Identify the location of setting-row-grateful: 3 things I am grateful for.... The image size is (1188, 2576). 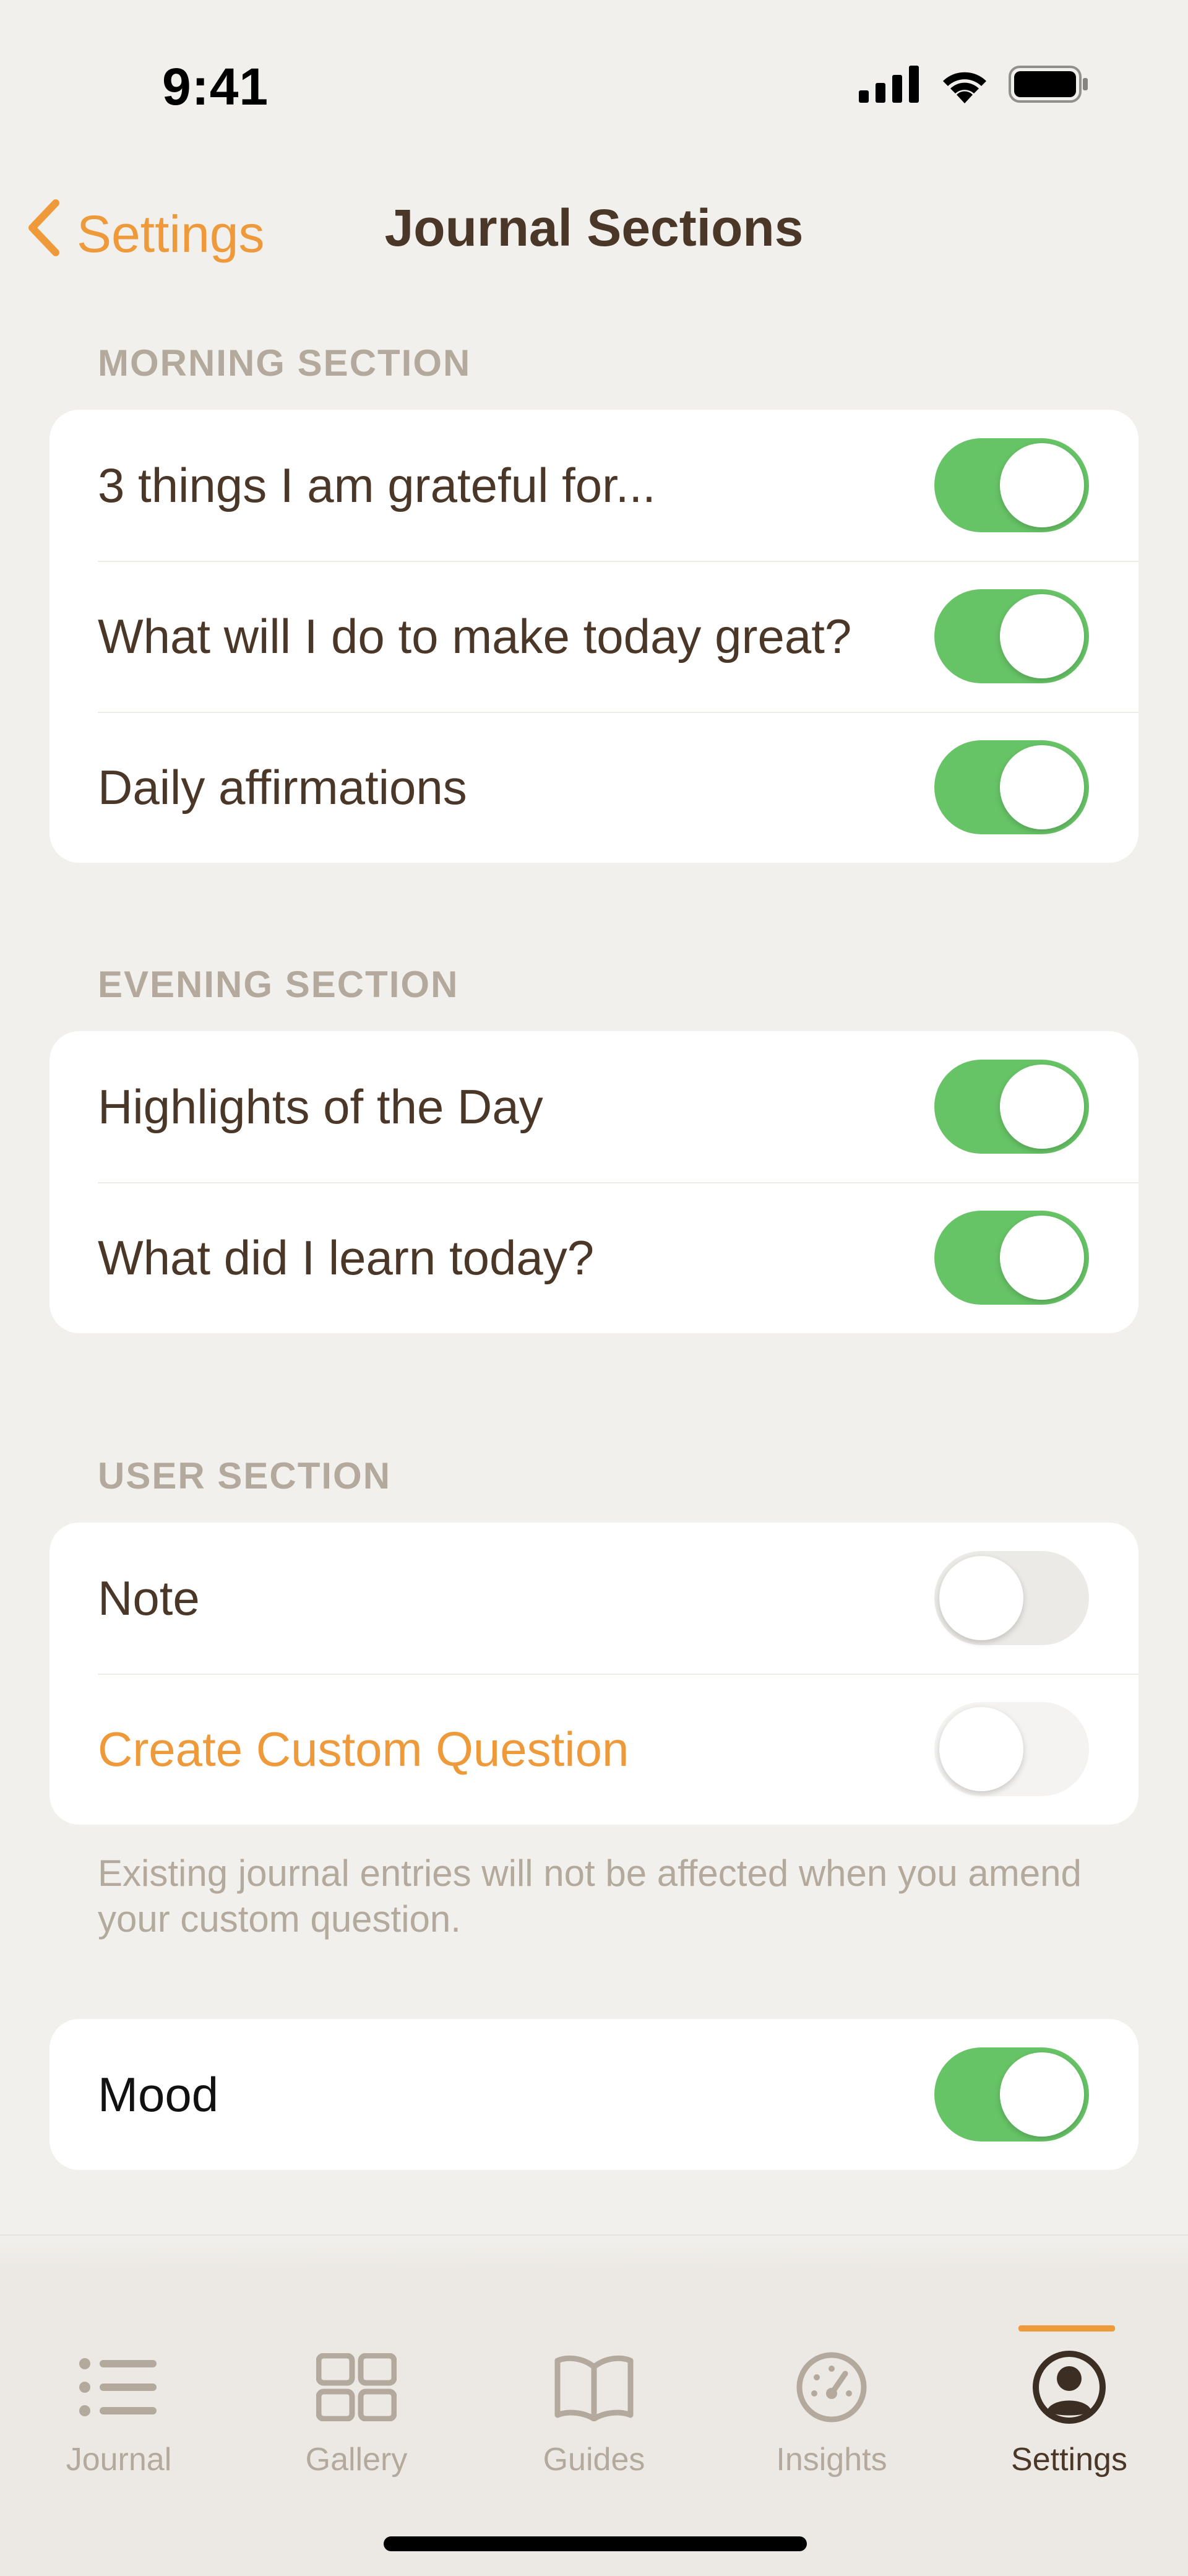
(594, 485).